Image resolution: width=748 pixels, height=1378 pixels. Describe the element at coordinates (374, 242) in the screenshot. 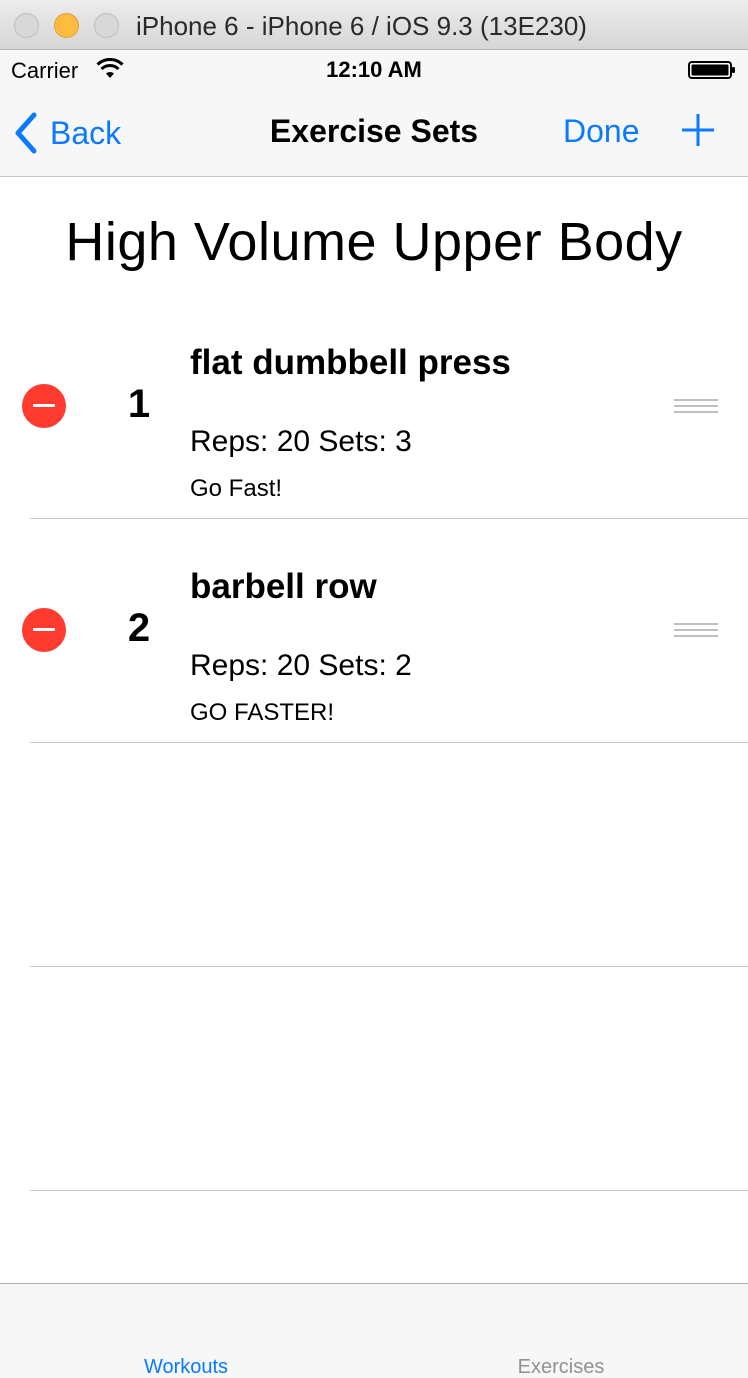

I see `workout-title: High Volume Upper Body` at that location.